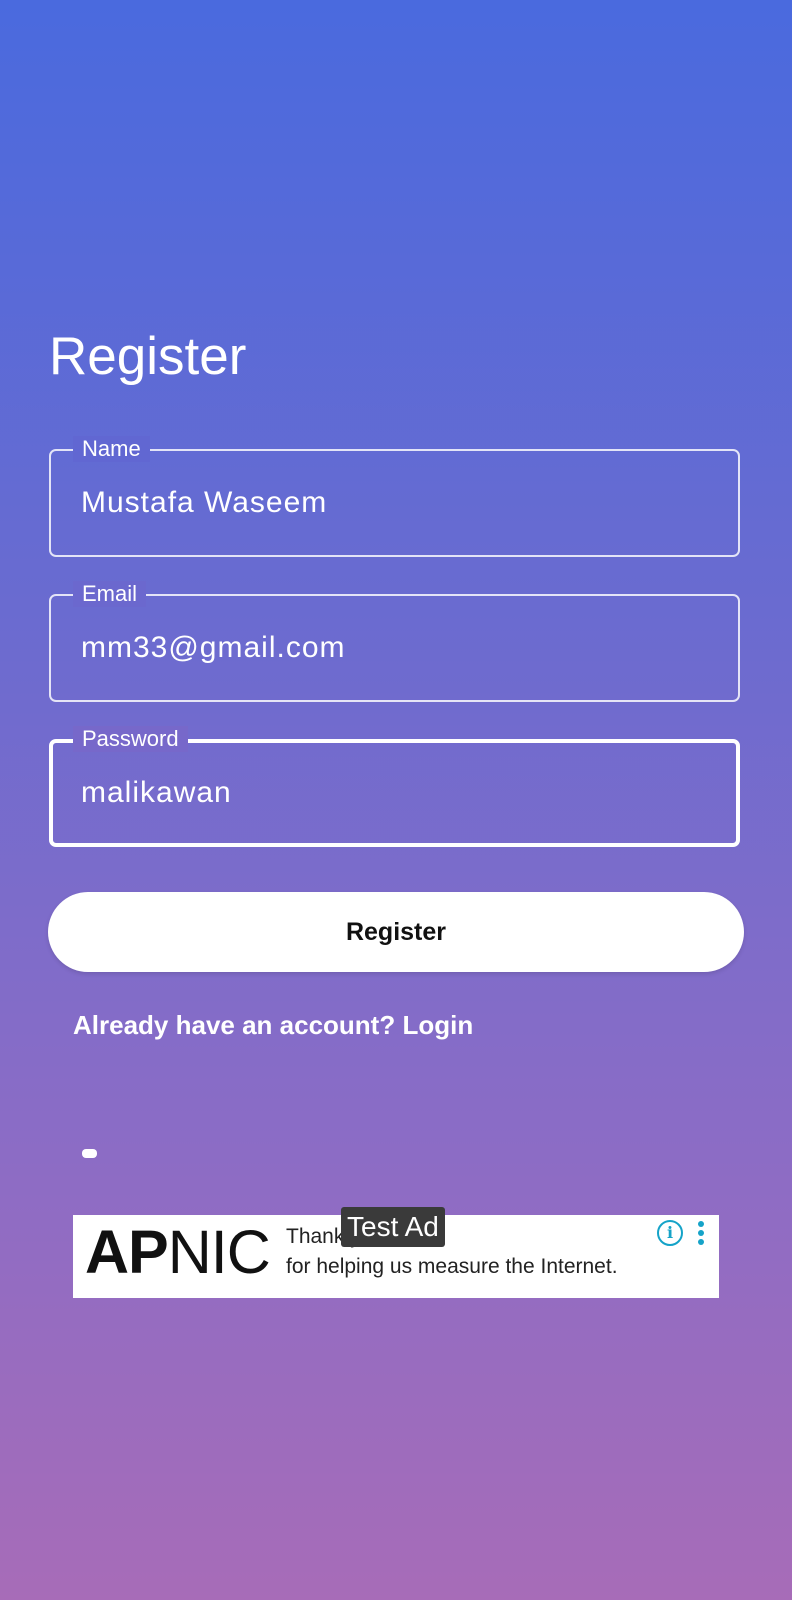  I want to click on email-field-label: Email, so click(110, 594).